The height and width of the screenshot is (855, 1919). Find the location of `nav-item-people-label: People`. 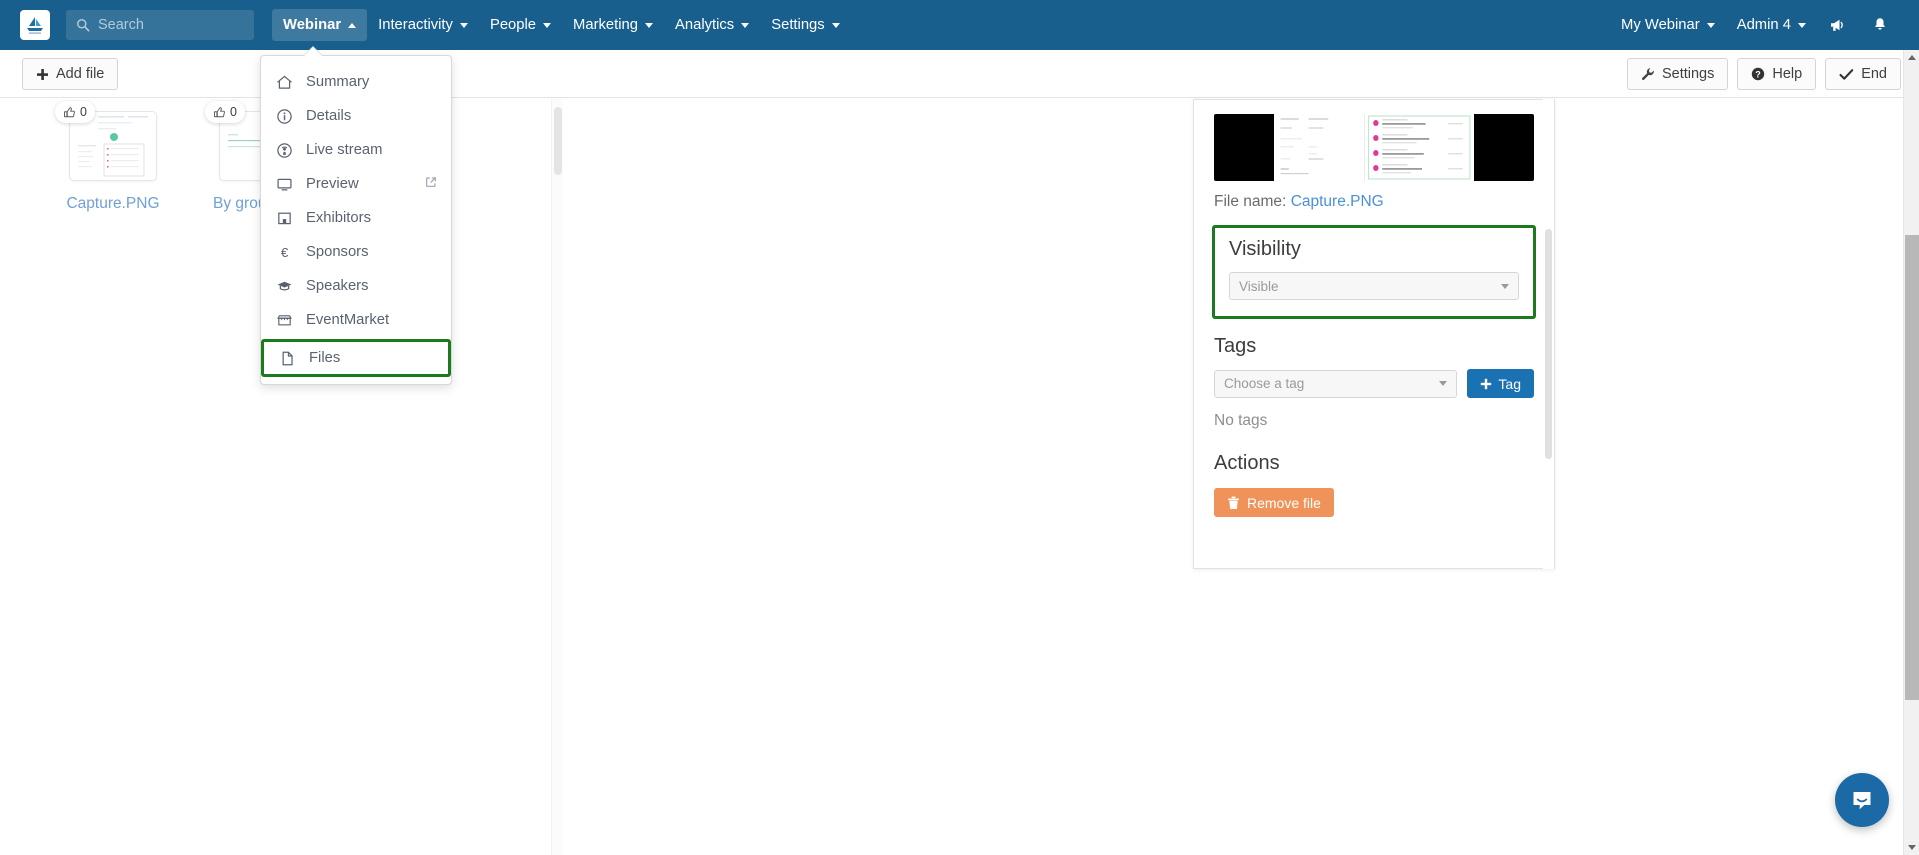

nav-item-people-label: People is located at coordinates (513, 25).